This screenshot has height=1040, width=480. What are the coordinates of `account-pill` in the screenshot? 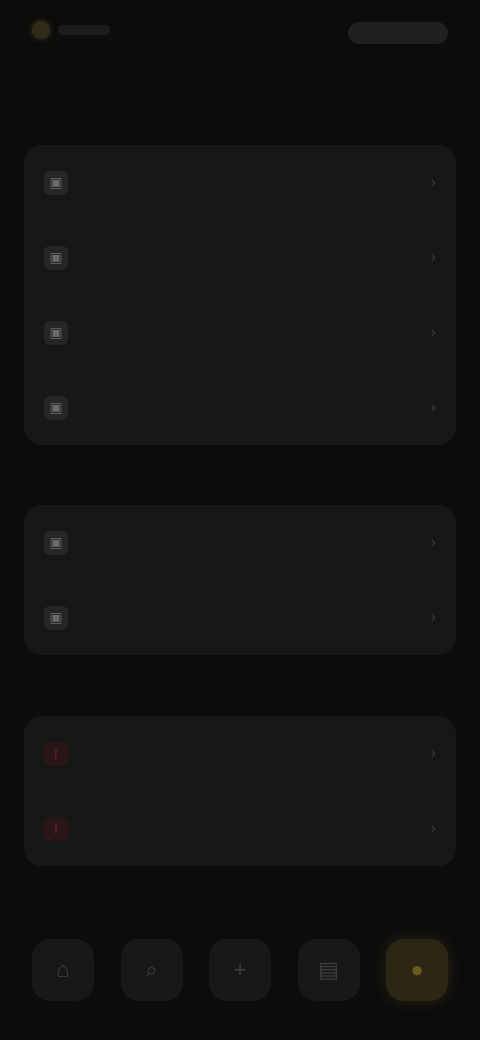 It's located at (398, 33).